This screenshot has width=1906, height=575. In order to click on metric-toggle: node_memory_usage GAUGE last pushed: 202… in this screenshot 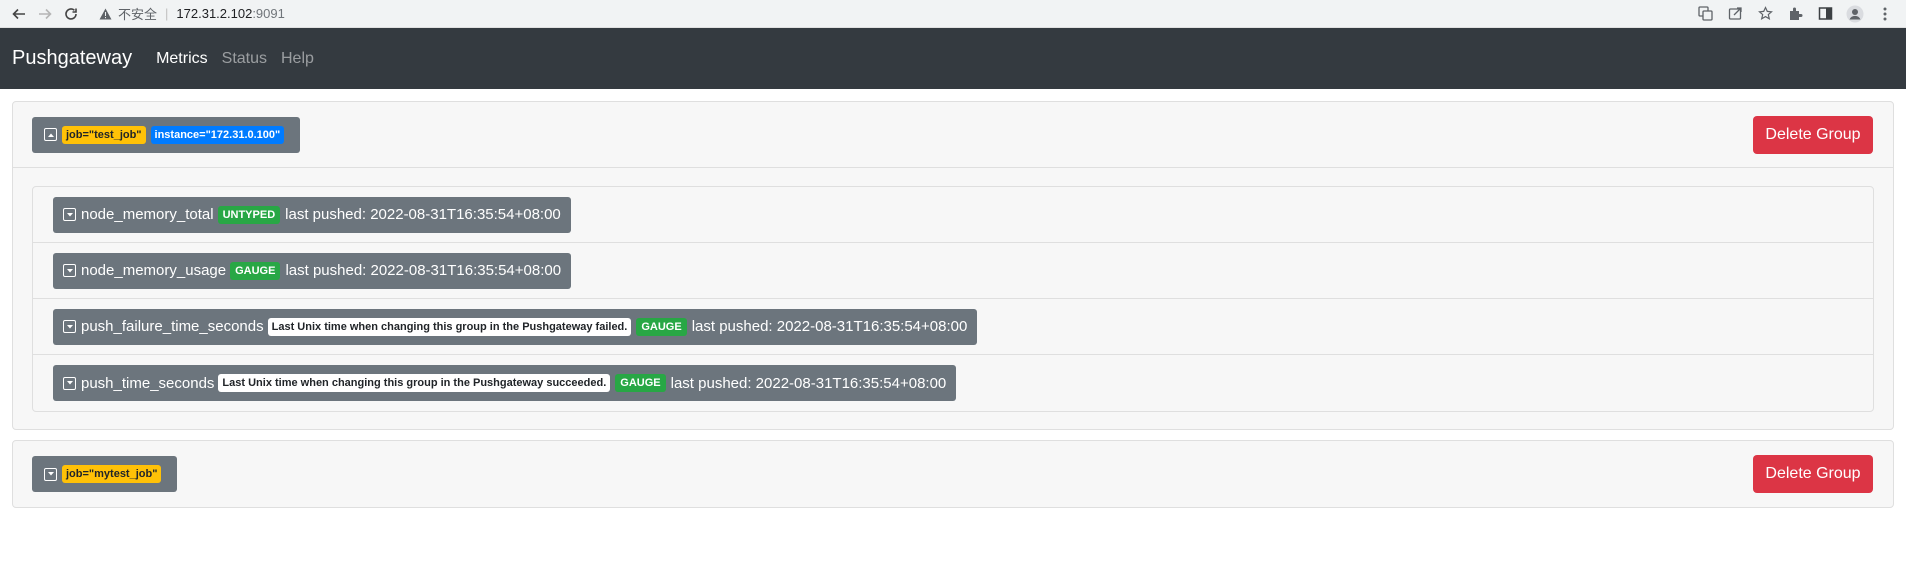, I will do `click(312, 270)`.